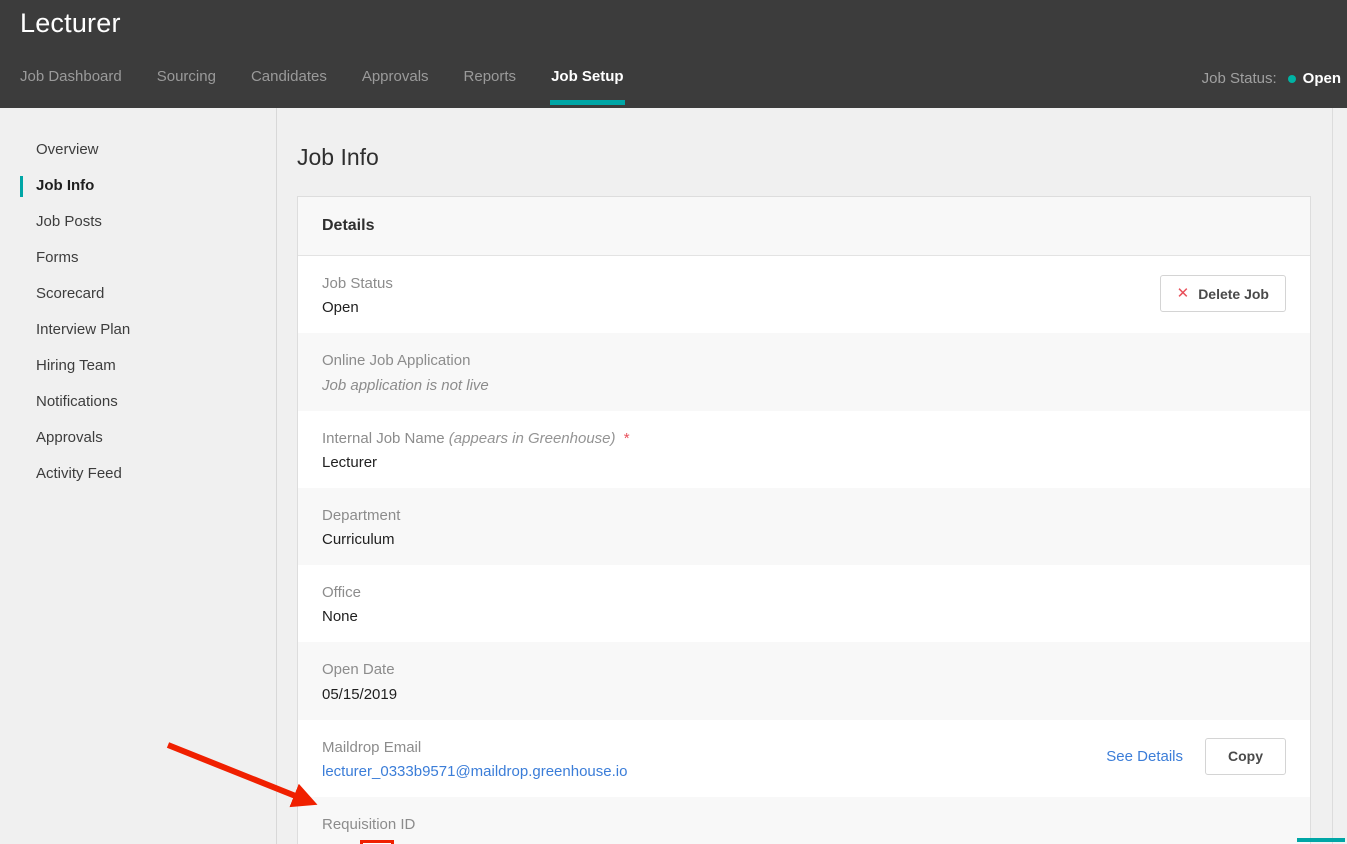 Image resolution: width=1347 pixels, height=844 pixels. What do you see at coordinates (138, 366) in the screenshot?
I see `sidebar-item-hiring-team: Hiring Team` at bounding box center [138, 366].